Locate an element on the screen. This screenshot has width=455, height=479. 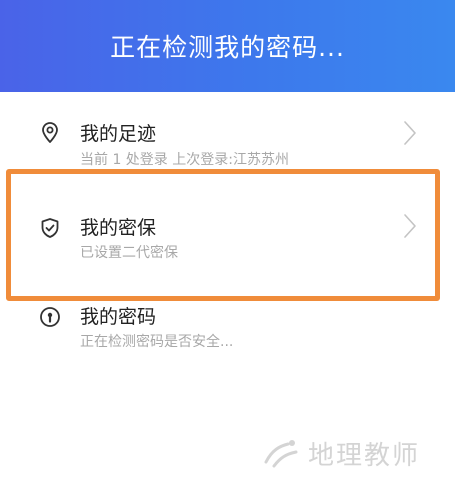
location-pin-icon is located at coordinates (50, 133).